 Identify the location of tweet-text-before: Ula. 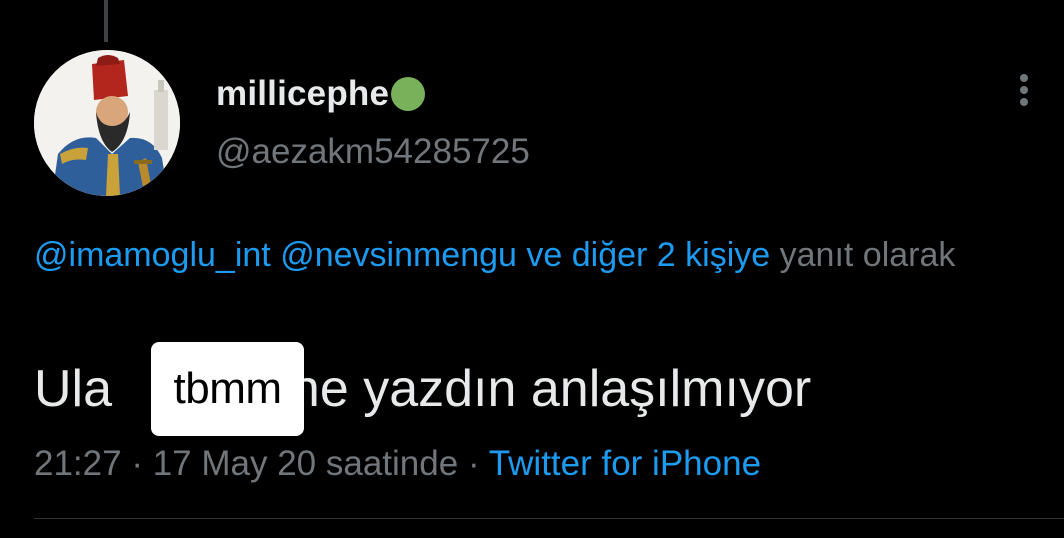
(80, 389).